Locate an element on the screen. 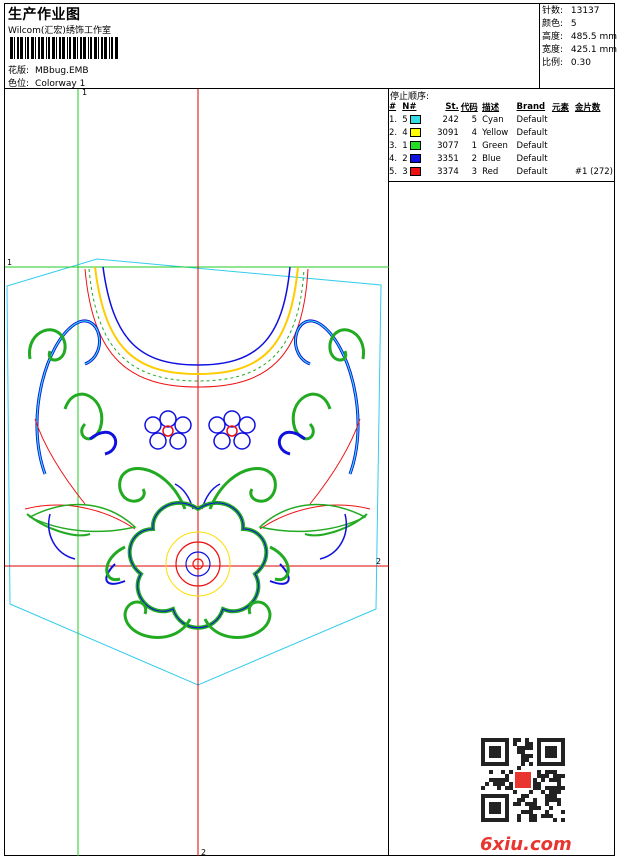 This screenshot has height=860, width=620. col-element: 元素 is located at coordinates (560, 107).